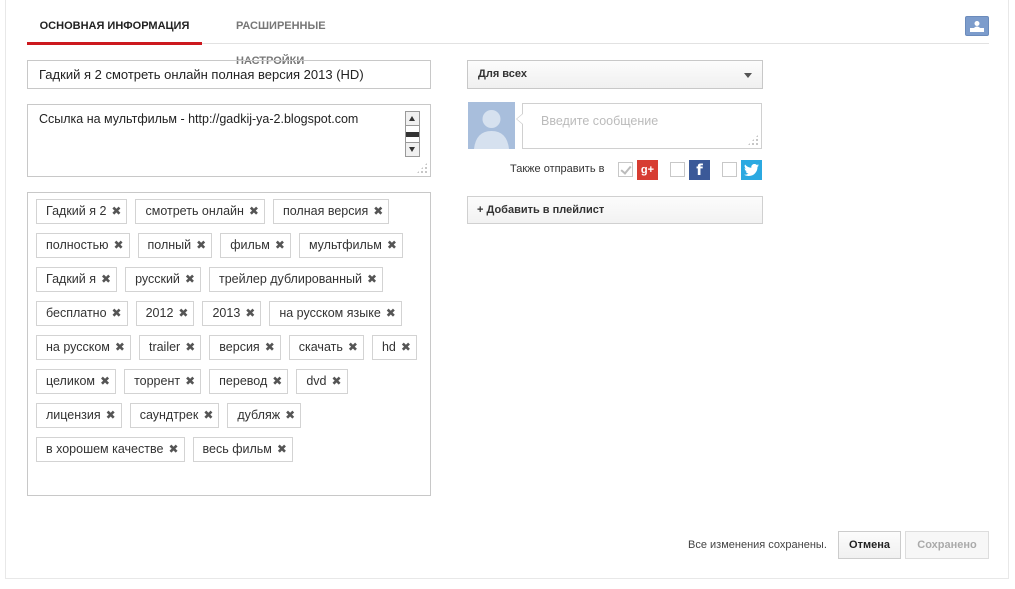  I want to click on tag-label: дубляж, so click(259, 415).